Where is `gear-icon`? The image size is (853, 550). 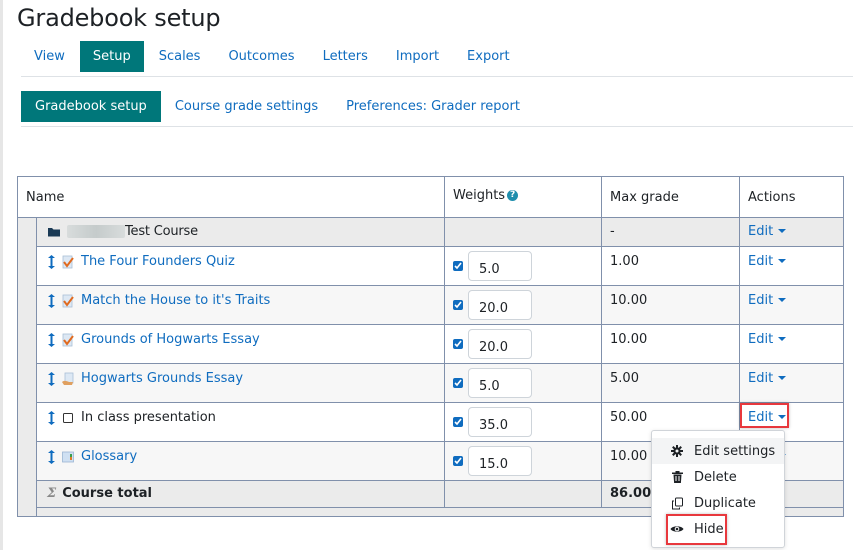 gear-icon is located at coordinates (677, 451).